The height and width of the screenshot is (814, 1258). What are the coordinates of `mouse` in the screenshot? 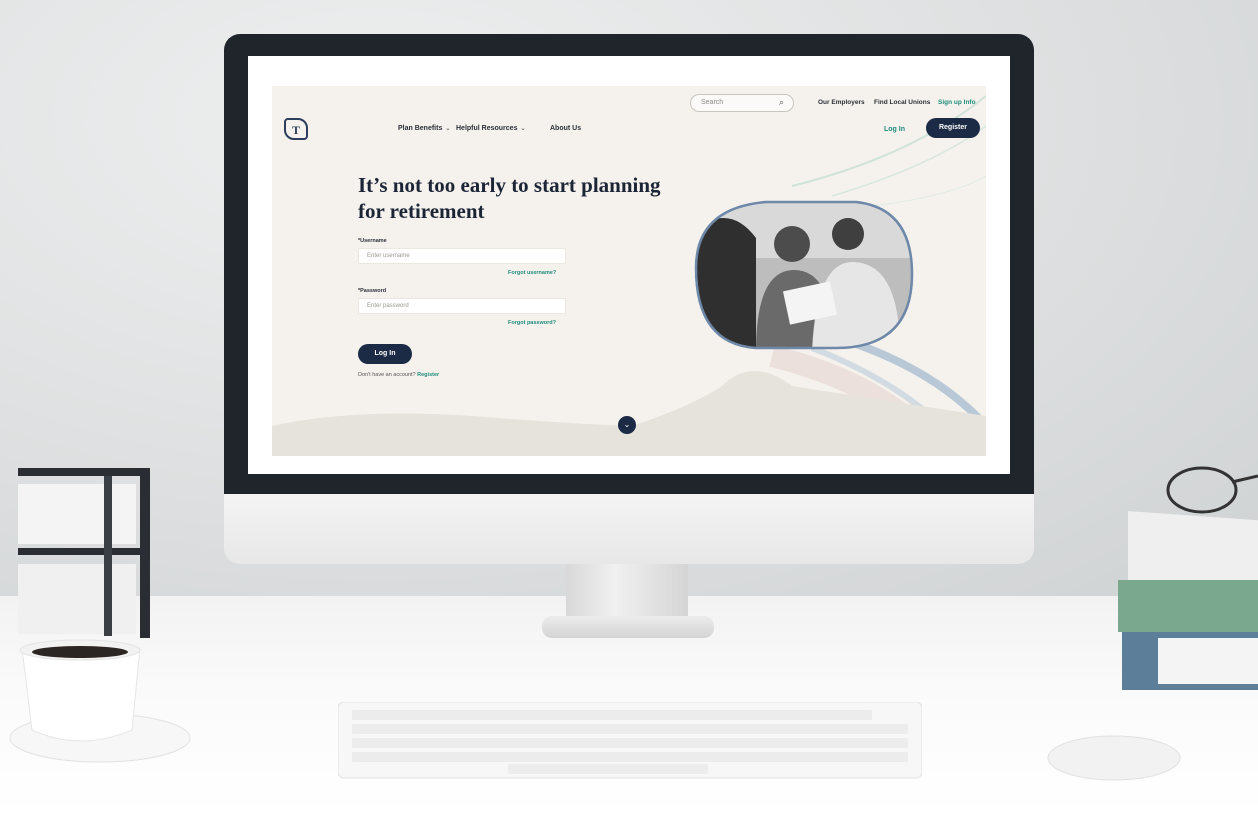 It's located at (1114, 758).